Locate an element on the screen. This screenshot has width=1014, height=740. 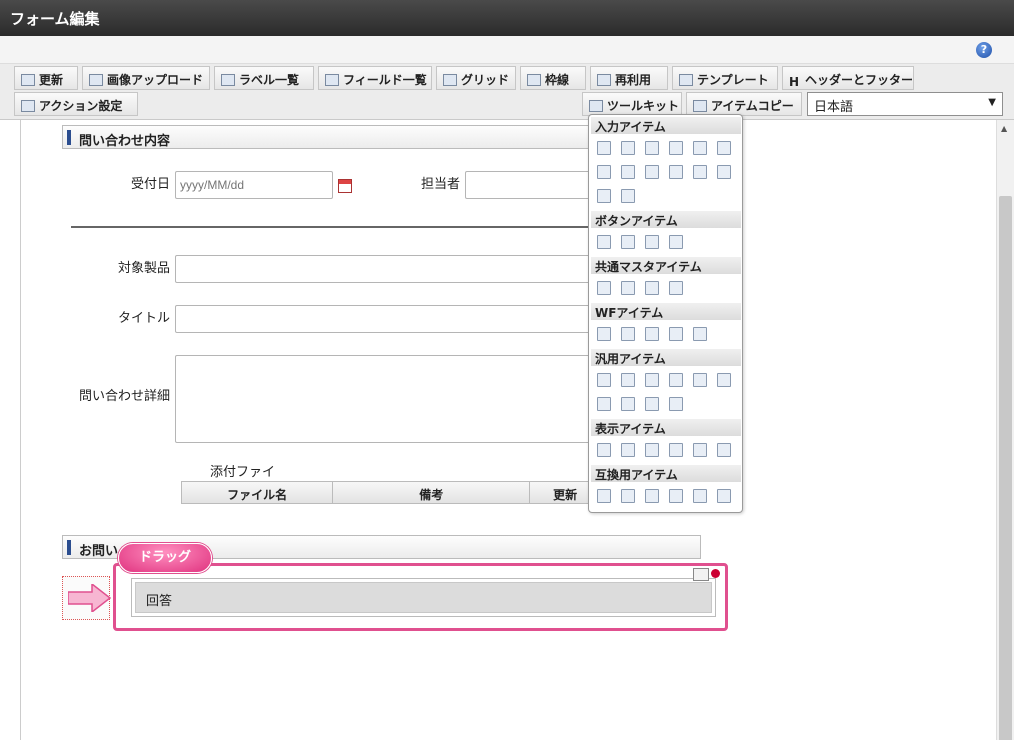
border-button: 枠線 is located at coordinates (553, 78).